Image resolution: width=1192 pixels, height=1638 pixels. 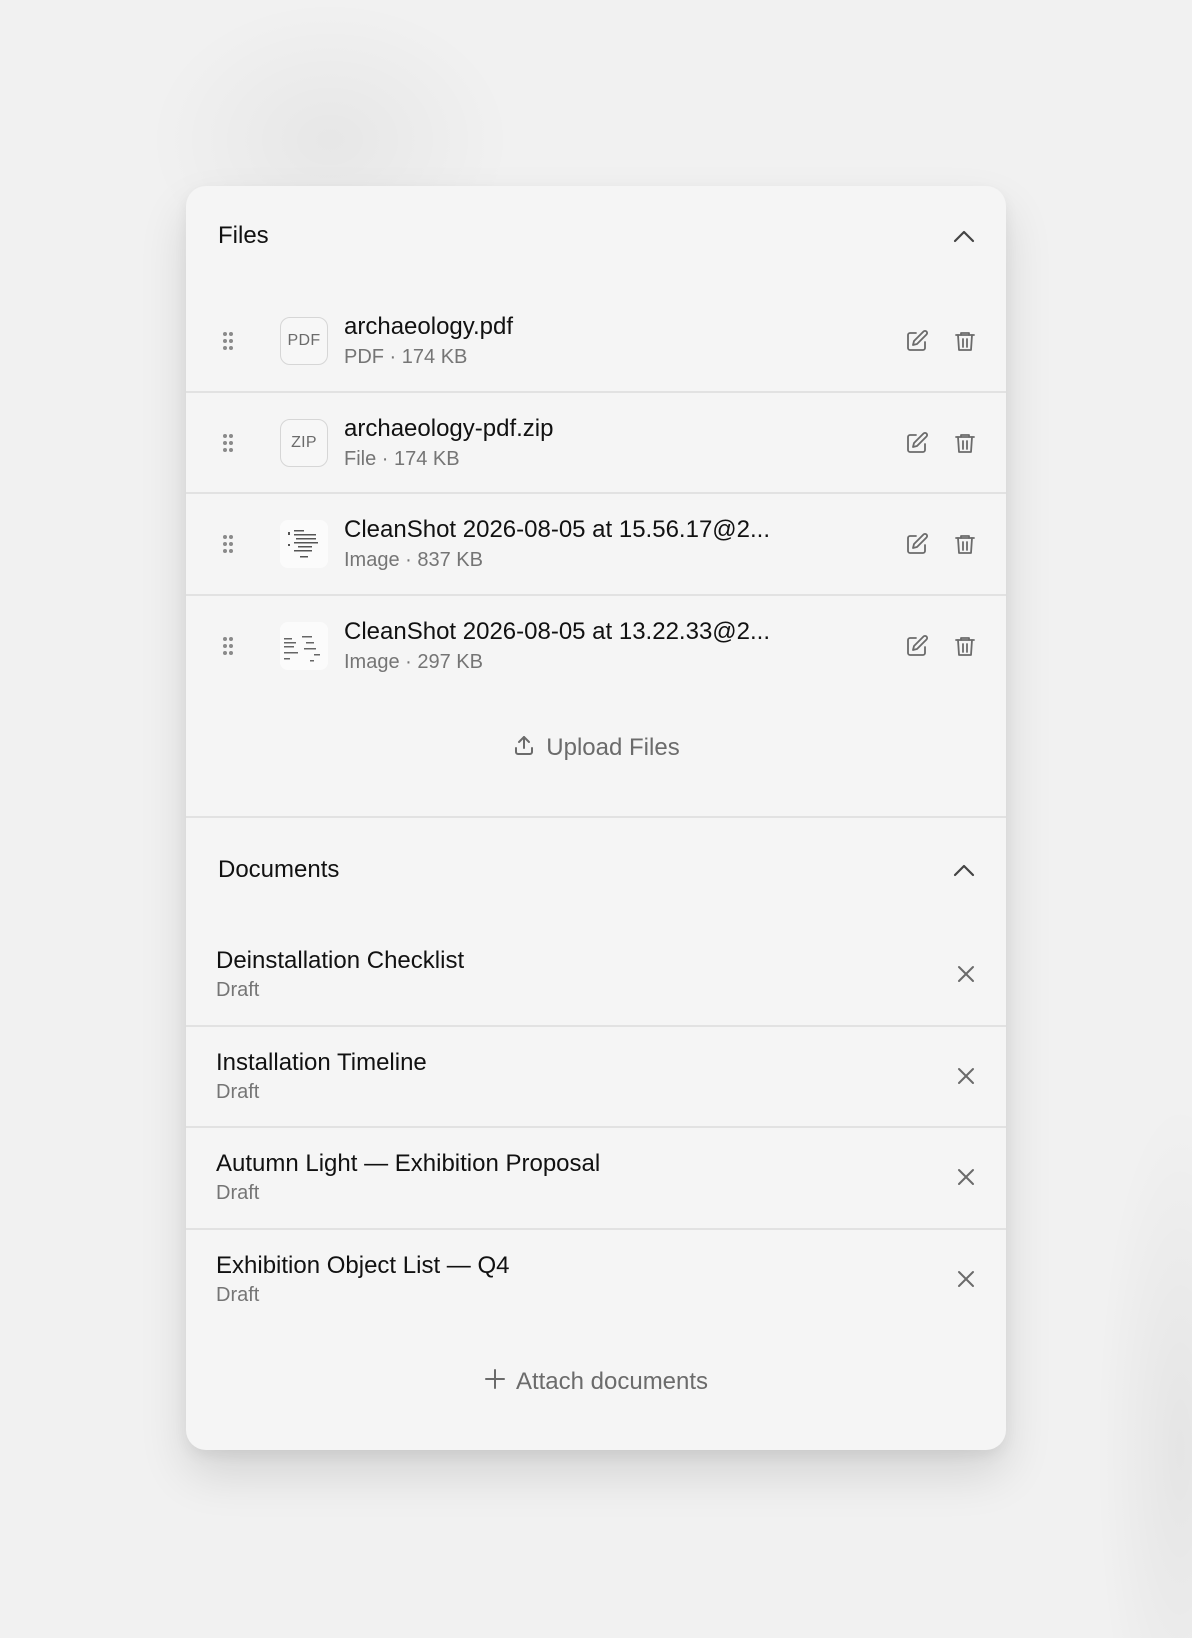 I want to click on documents-section-title: Documents, so click(x=279, y=869).